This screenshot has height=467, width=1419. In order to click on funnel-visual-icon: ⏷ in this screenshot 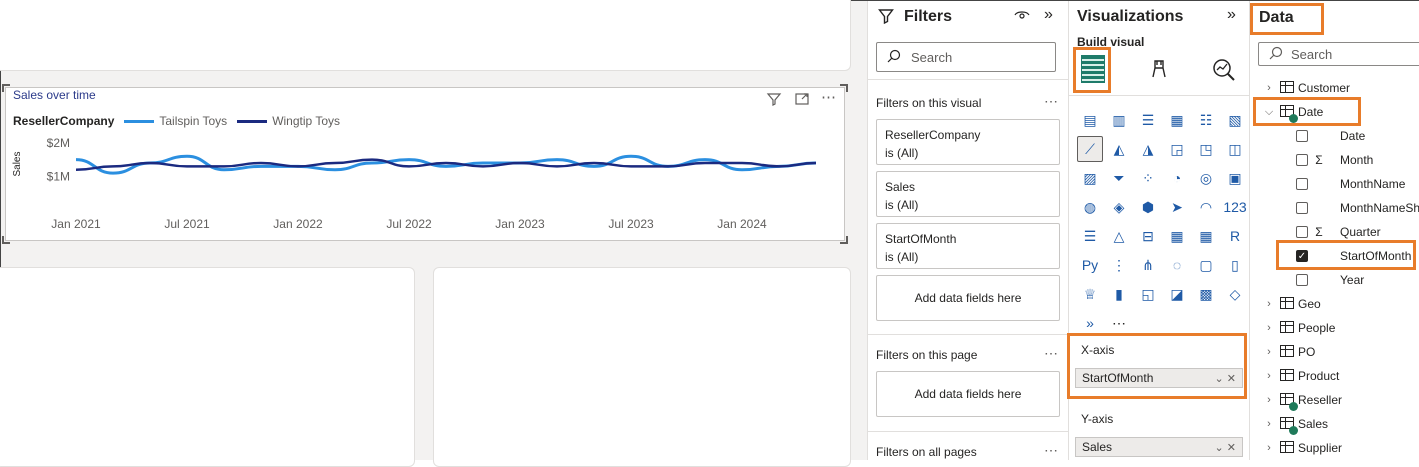, I will do `click(1119, 178)`.